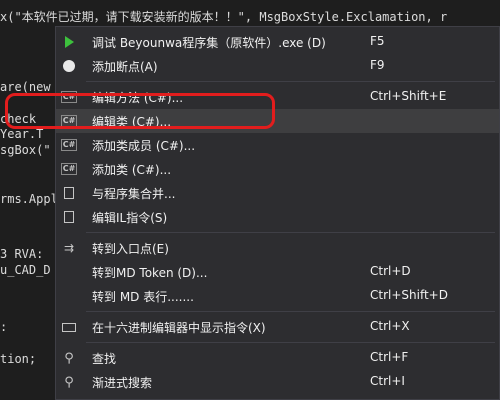 This screenshot has width=500, height=400. What do you see at coordinates (277, 382) in the screenshot?
I see `incremental-search-item: ⚲ 渐进式搜索 Ctrl+I` at bounding box center [277, 382].